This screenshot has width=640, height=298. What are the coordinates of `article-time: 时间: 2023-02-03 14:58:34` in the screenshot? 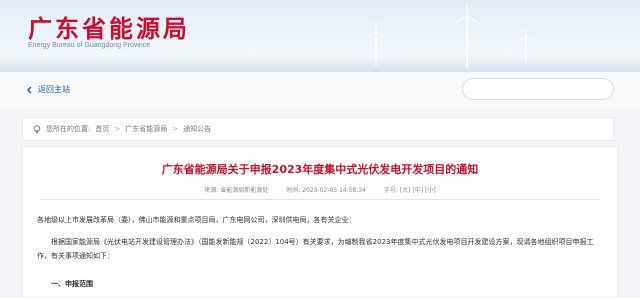 It's located at (326, 190).